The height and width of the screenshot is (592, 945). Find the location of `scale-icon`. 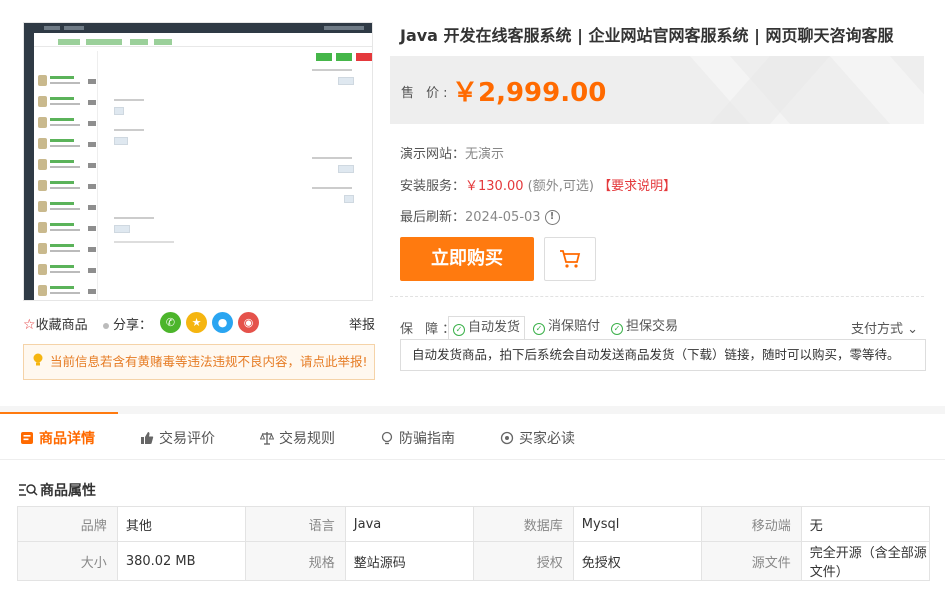

scale-icon is located at coordinates (267, 438).